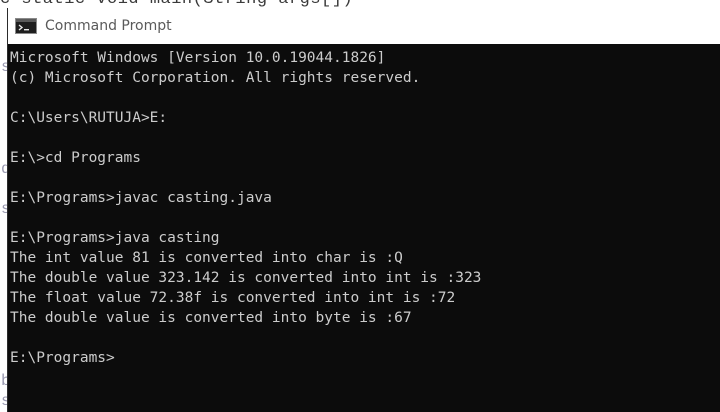 The height and width of the screenshot is (412, 720). I want to click on console-line: E:\>cd Programs, so click(75, 158).